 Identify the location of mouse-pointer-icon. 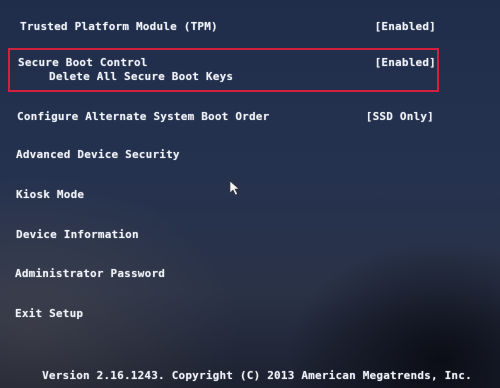
(234, 188).